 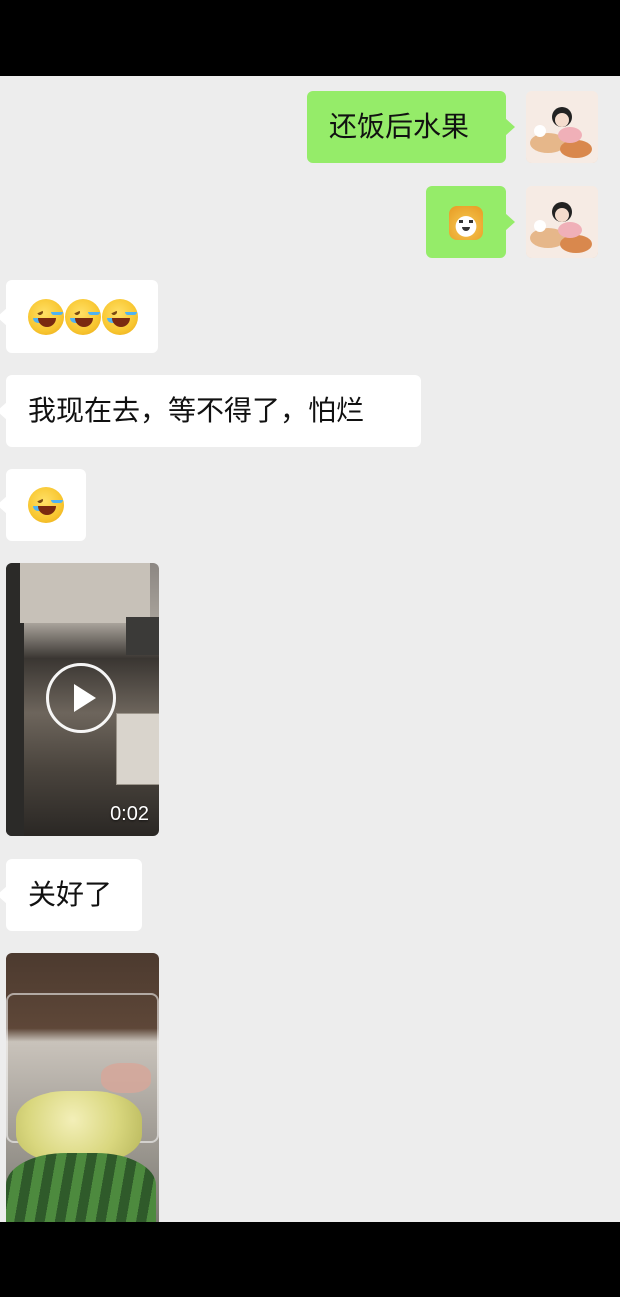 I want to click on photo-melon, so click(x=81, y=1187).